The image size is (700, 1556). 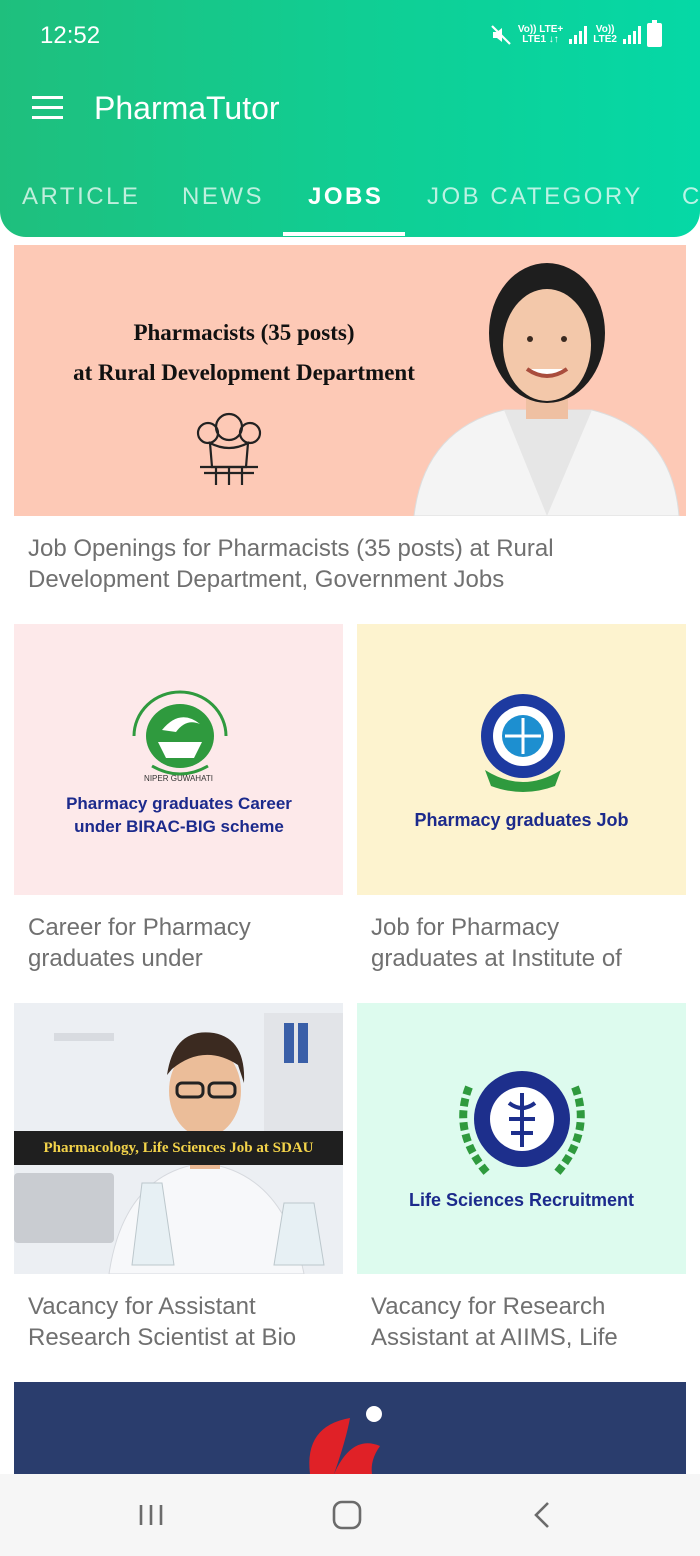 I want to click on status-time: 12:52, so click(x=70, y=35).